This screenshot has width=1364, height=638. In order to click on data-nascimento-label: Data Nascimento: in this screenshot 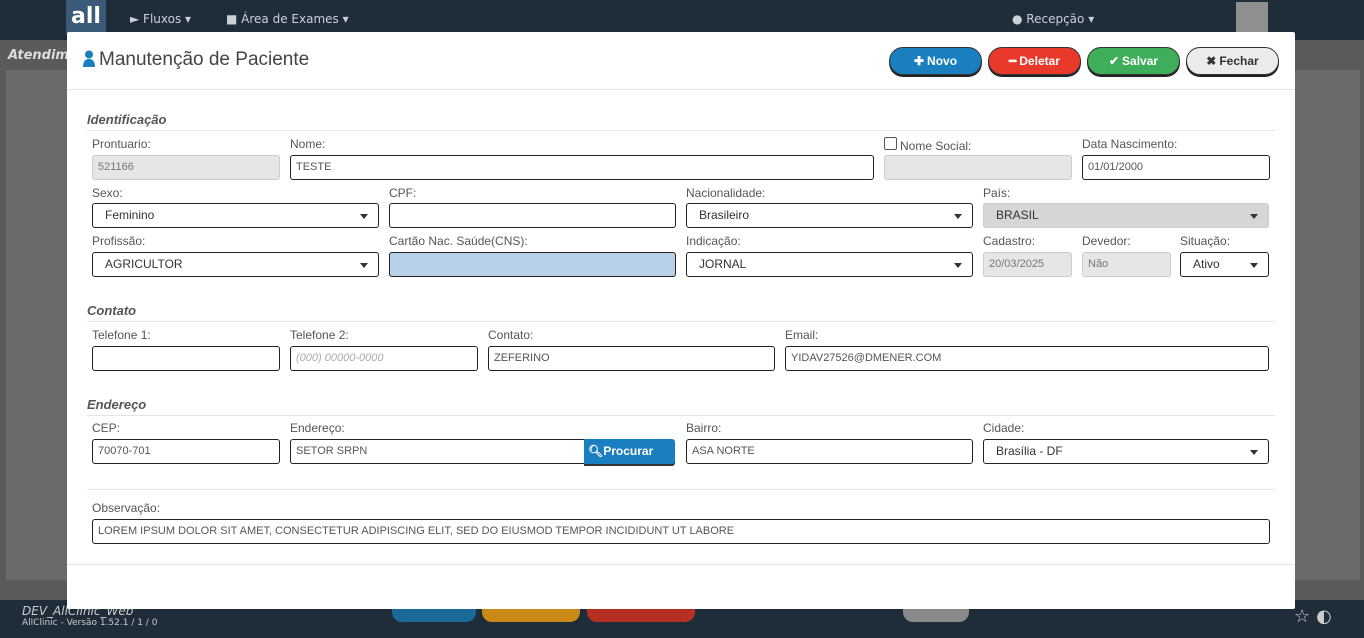, I will do `click(1130, 144)`.